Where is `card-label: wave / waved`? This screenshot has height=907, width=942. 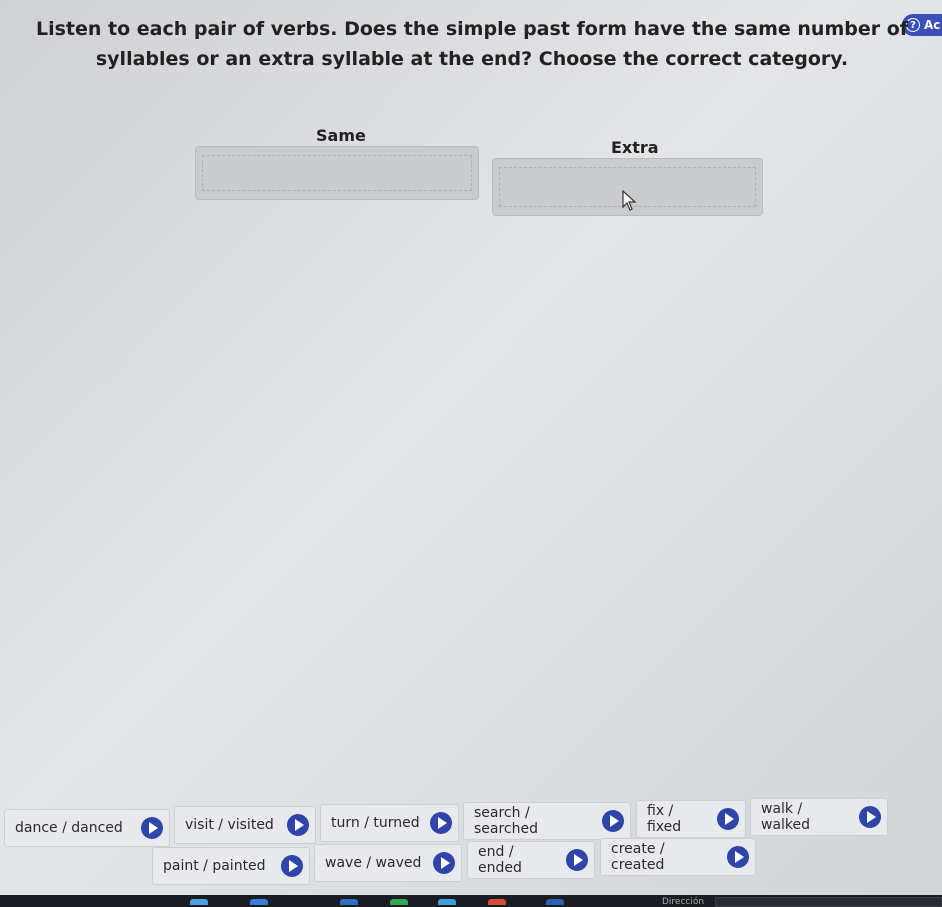
card-label: wave / waved is located at coordinates (373, 863).